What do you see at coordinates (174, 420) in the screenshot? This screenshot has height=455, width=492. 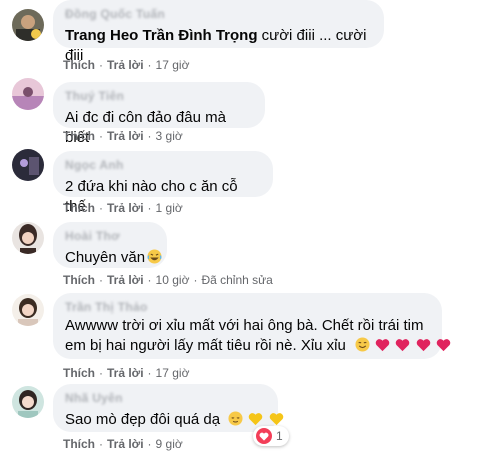 I see `comment-text: Sao mò đẹp đôi quá dạ` at bounding box center [174, 420].